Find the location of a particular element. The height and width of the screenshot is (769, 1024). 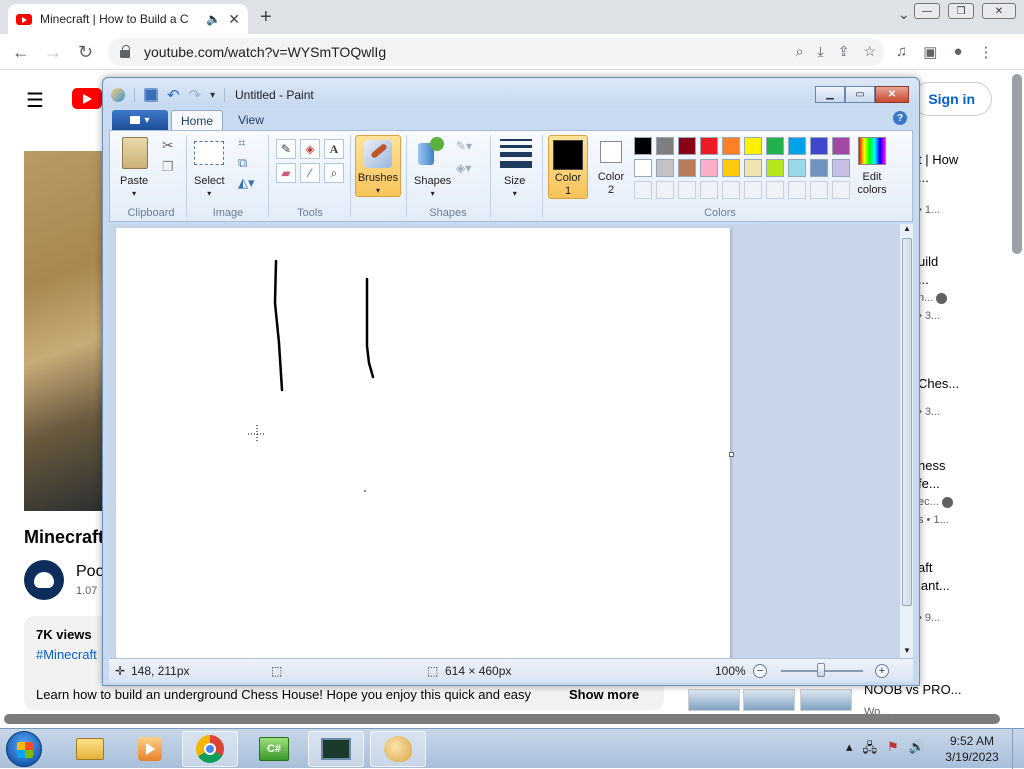

volume-icon: 🔊 is located at coordinates (917, 750).